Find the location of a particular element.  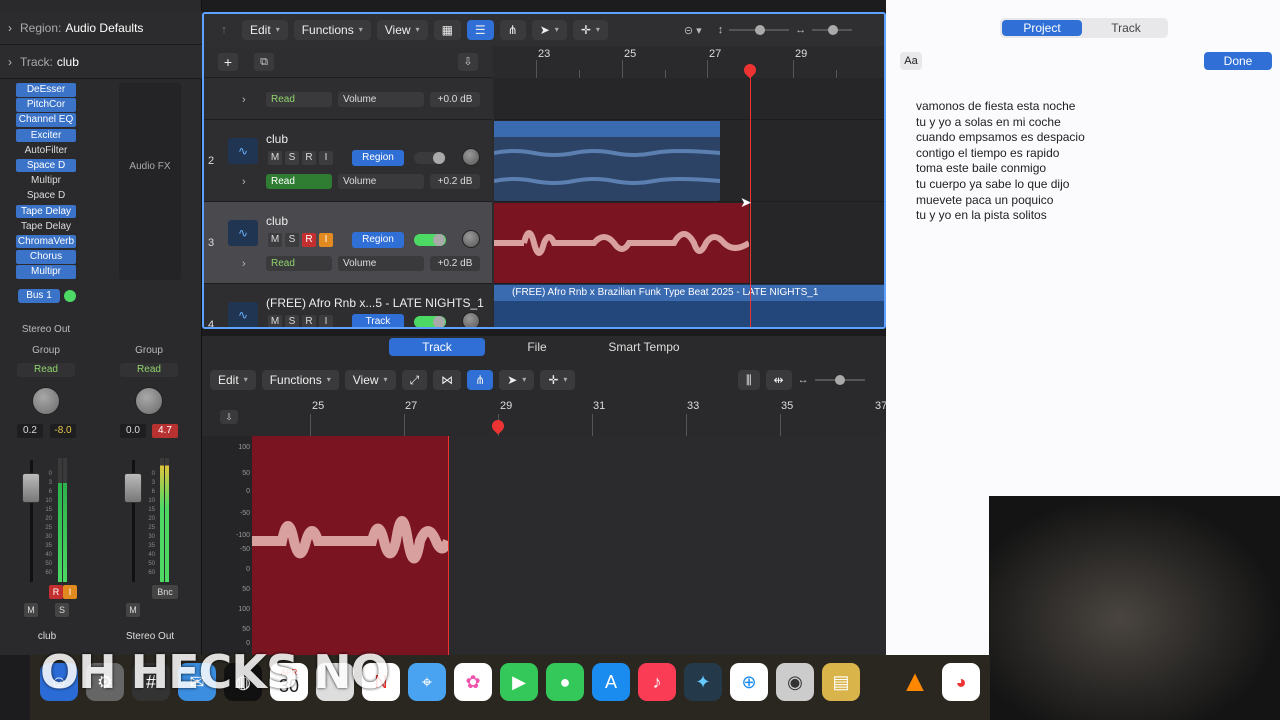

group-label: Group is located at coordinates (46, 350).